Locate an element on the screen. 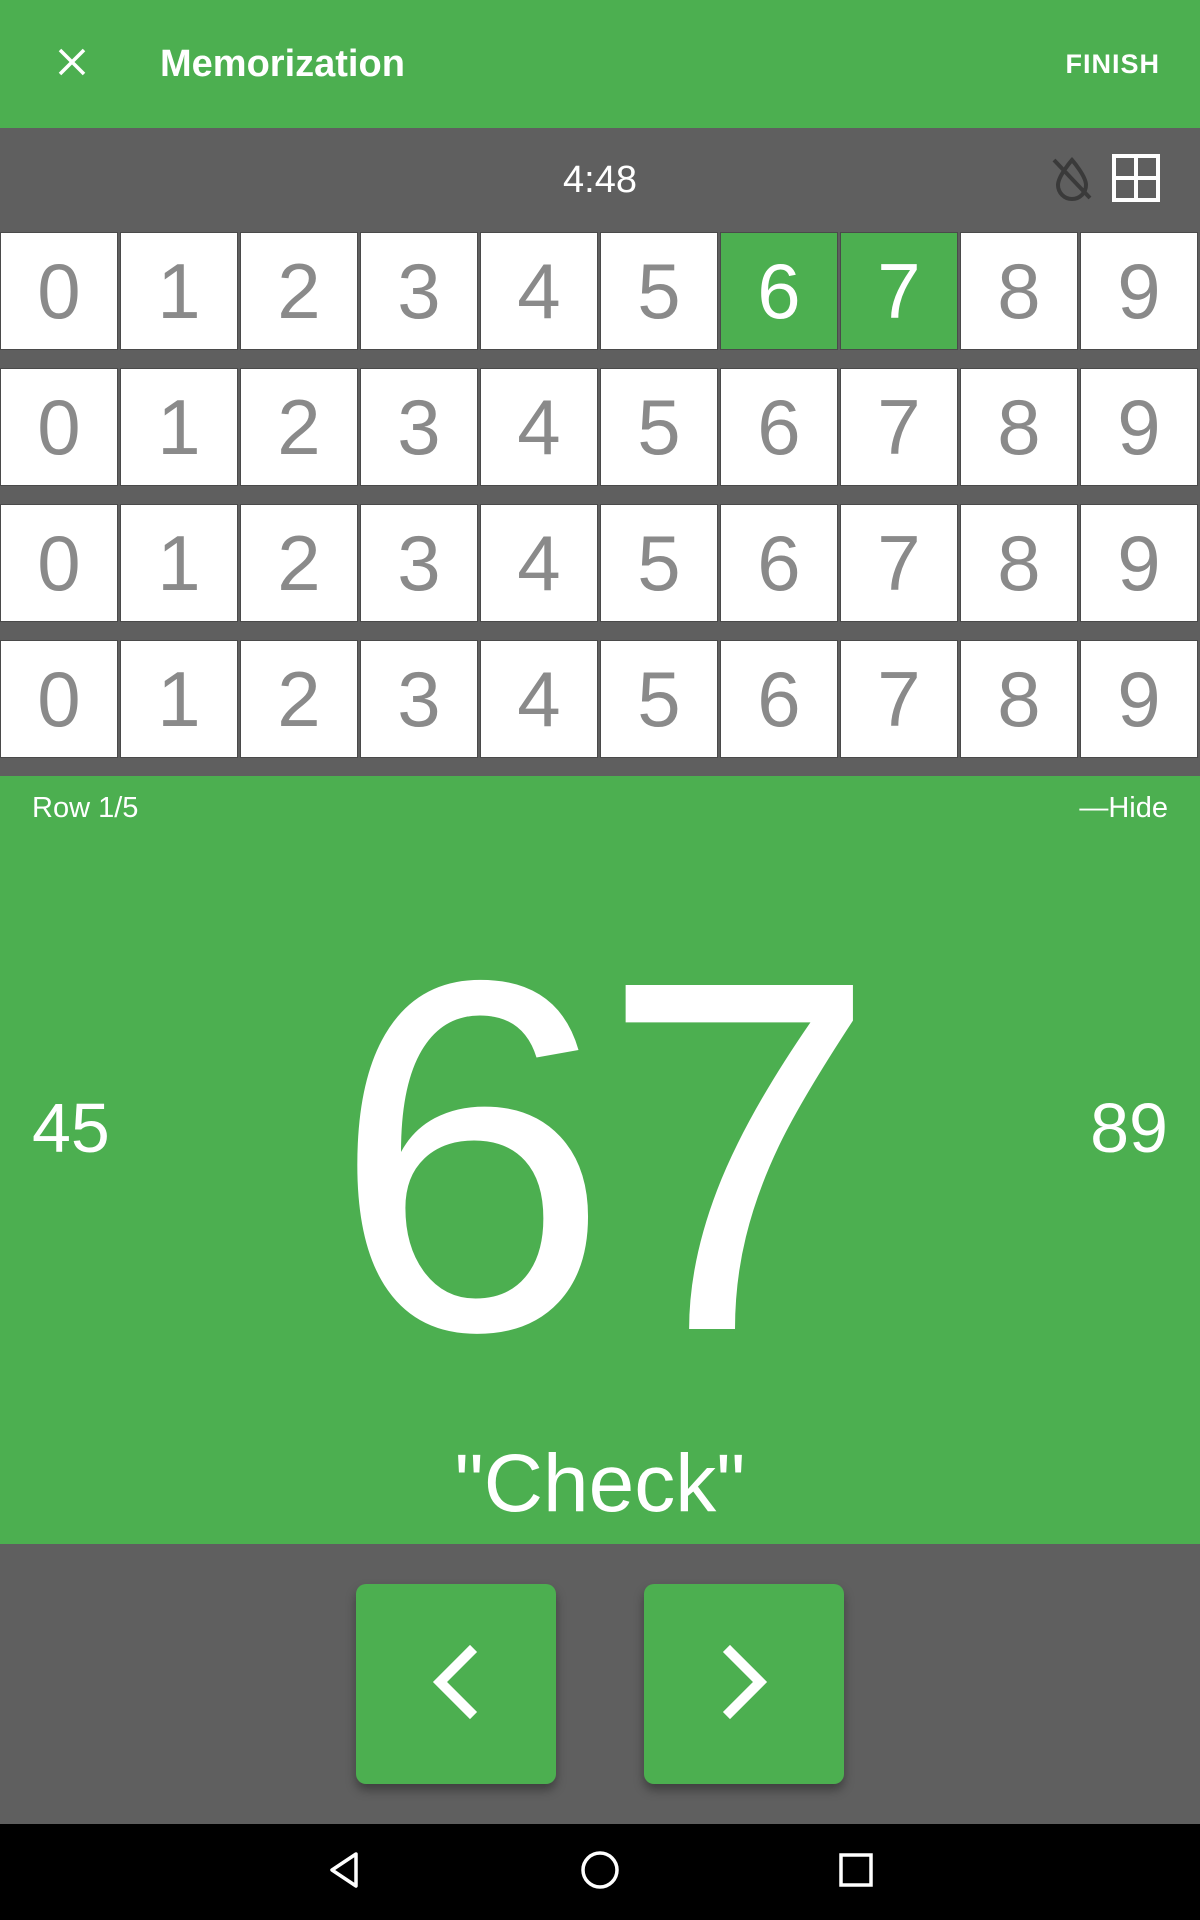  previous-button is located at coordinates (456, 1684).